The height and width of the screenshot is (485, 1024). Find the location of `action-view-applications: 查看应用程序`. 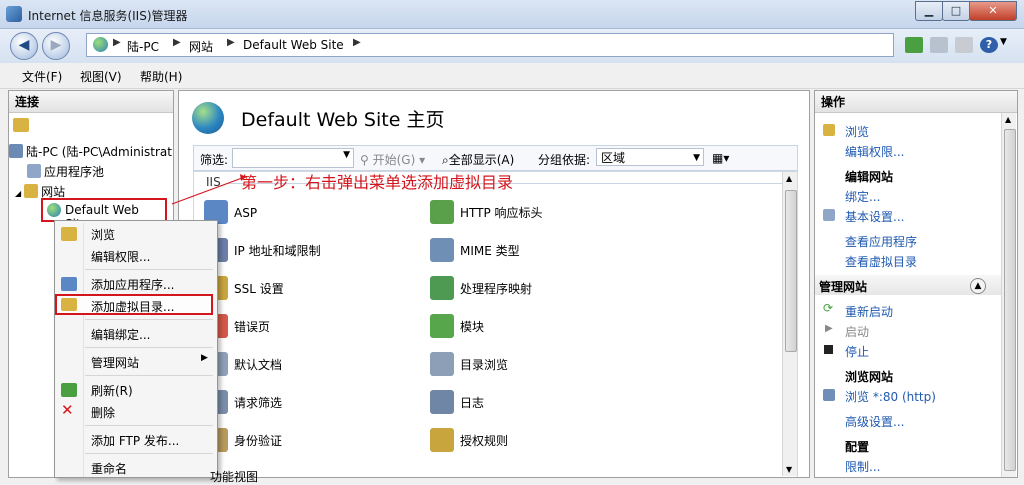

action-view-applications: 查看应用程序 is located at coordinates (881, 241).